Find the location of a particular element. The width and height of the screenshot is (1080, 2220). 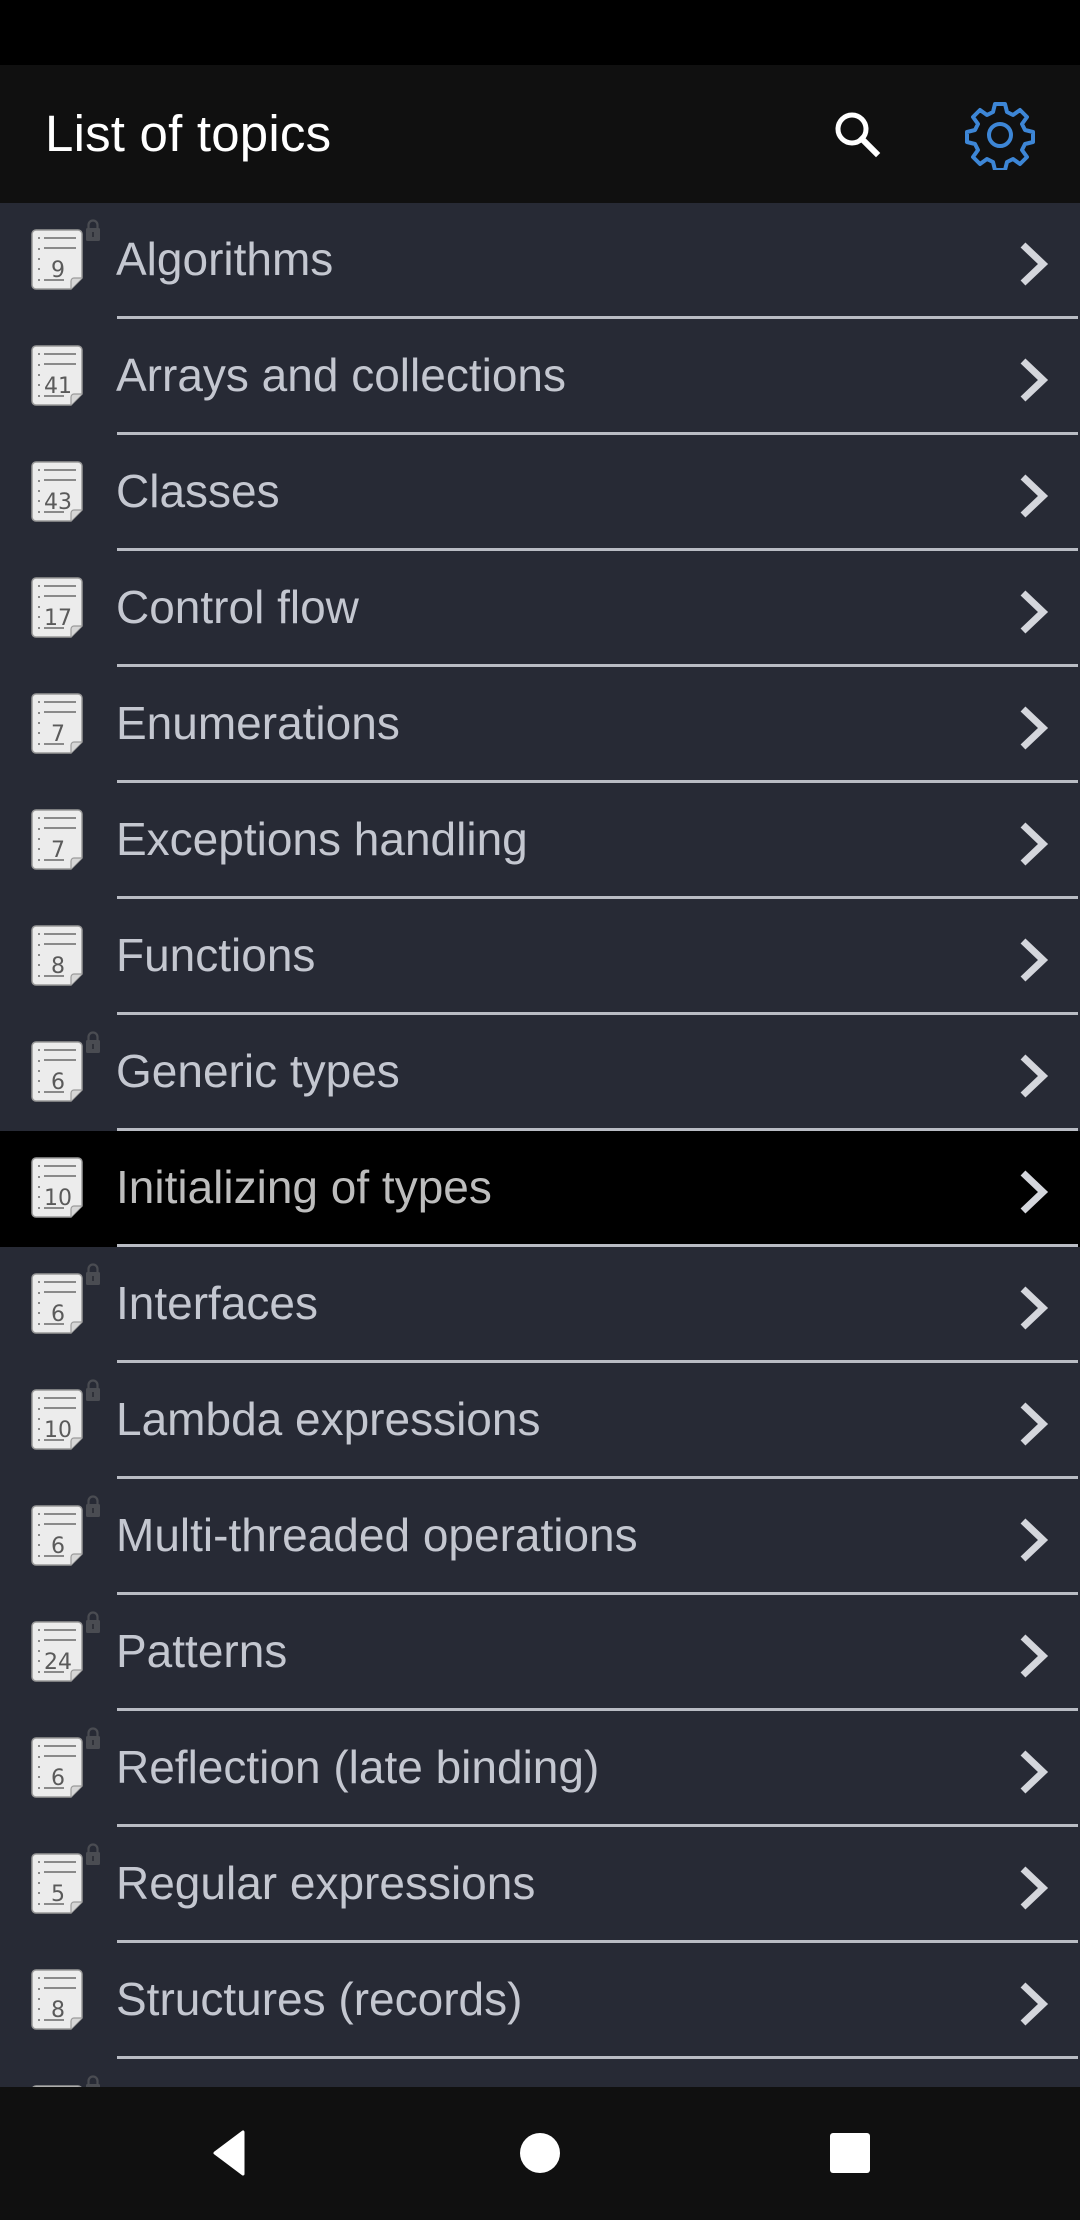

topic-row-multi-threaded-operations: 6 Multi-threaded operations is located at coordinates (540, 1537).